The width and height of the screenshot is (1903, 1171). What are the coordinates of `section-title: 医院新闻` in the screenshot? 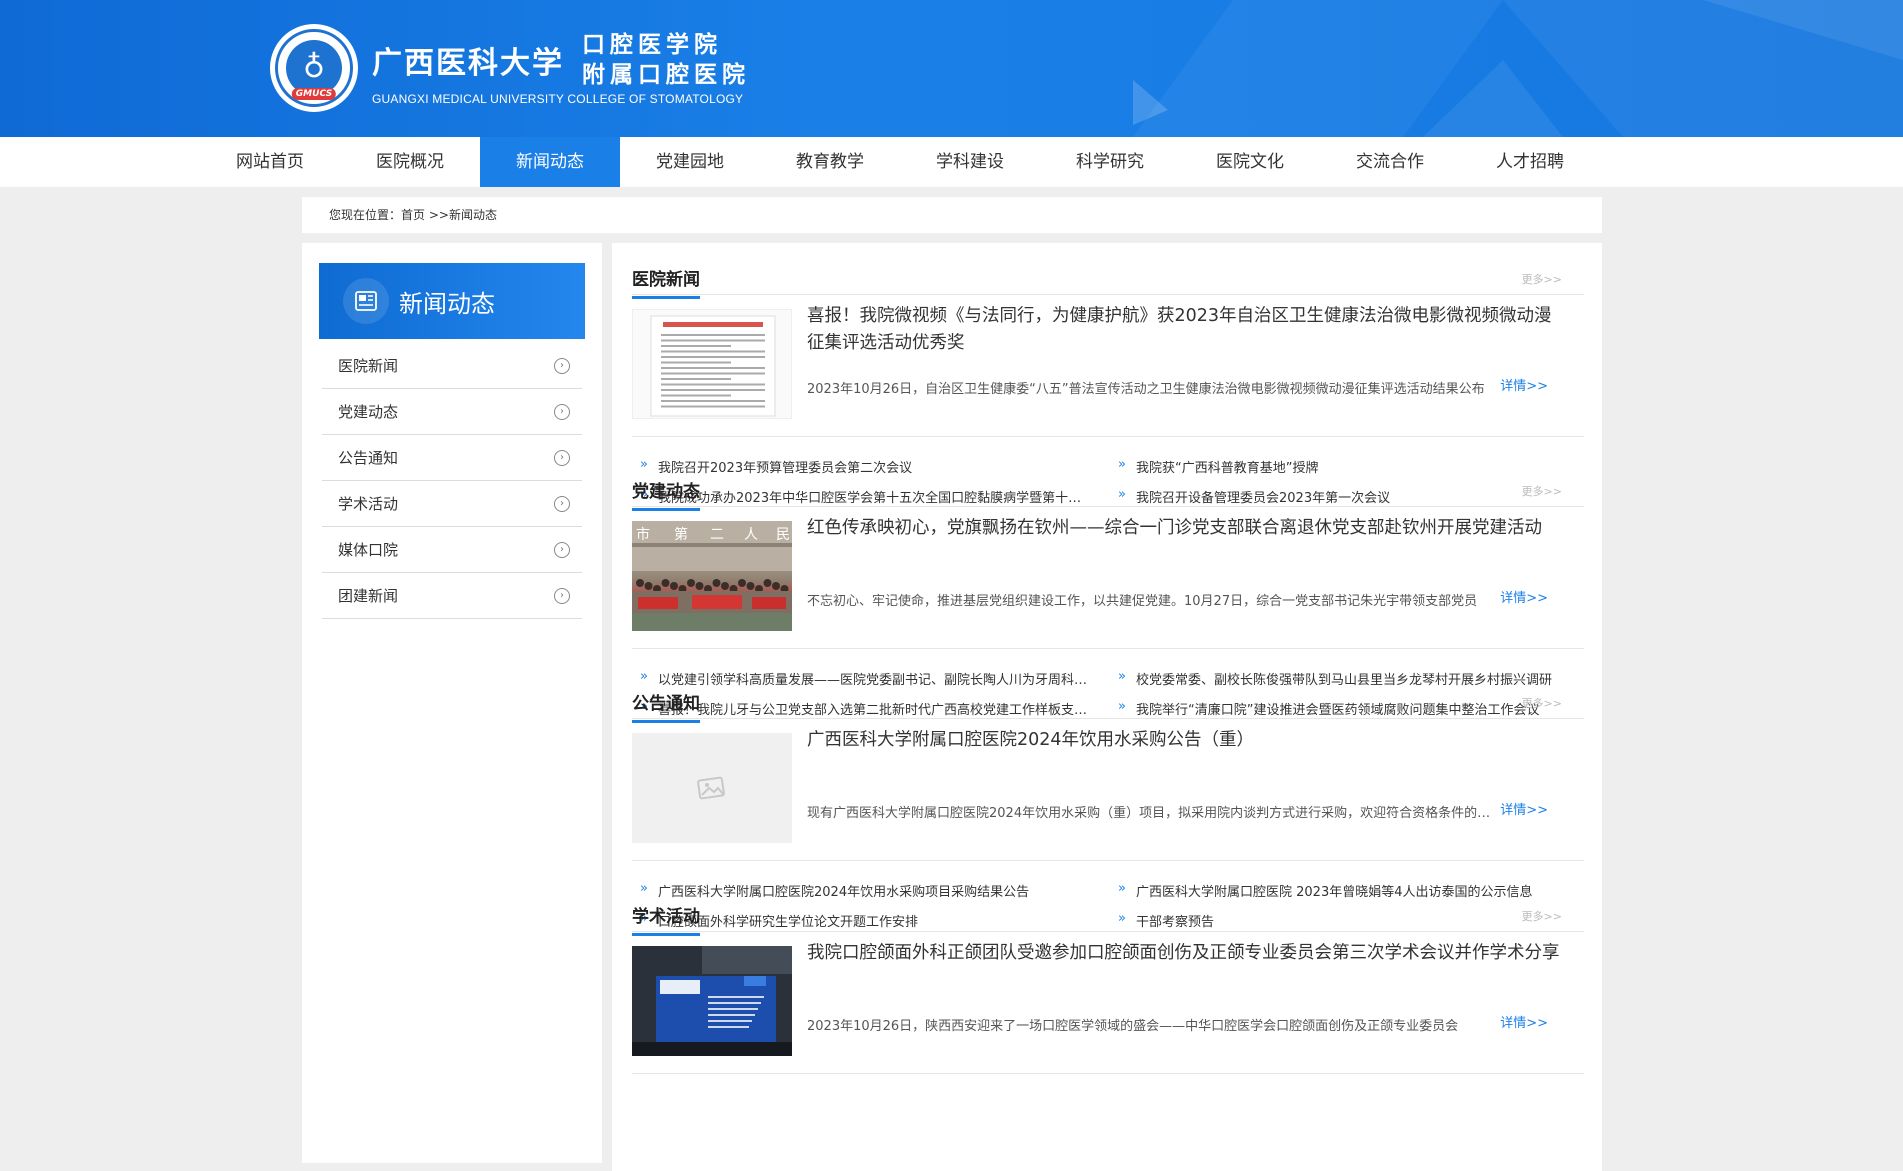 It's located at (666, 282).